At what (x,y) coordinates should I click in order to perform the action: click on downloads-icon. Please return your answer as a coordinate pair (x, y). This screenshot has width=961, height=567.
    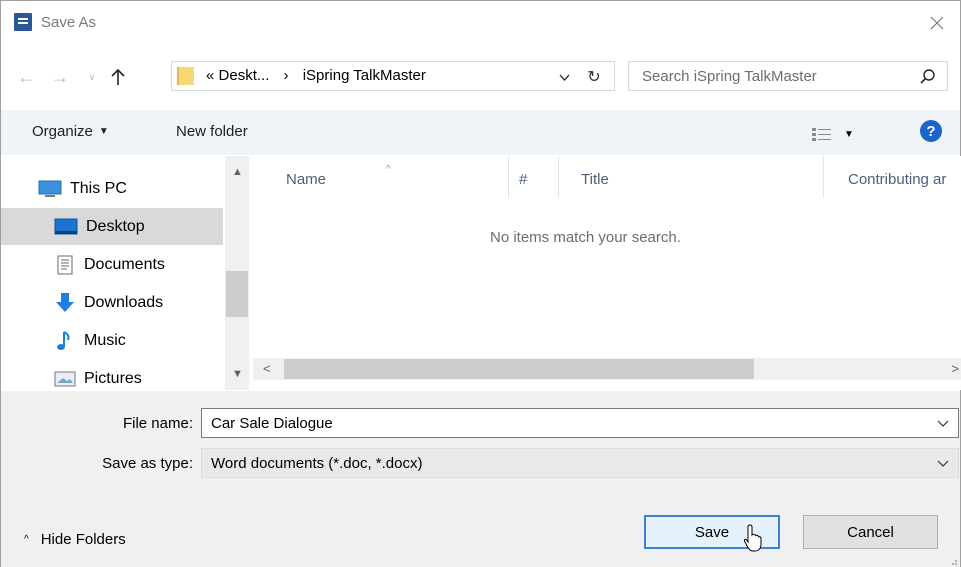
    Looking at the image, I should click on (65, 302).